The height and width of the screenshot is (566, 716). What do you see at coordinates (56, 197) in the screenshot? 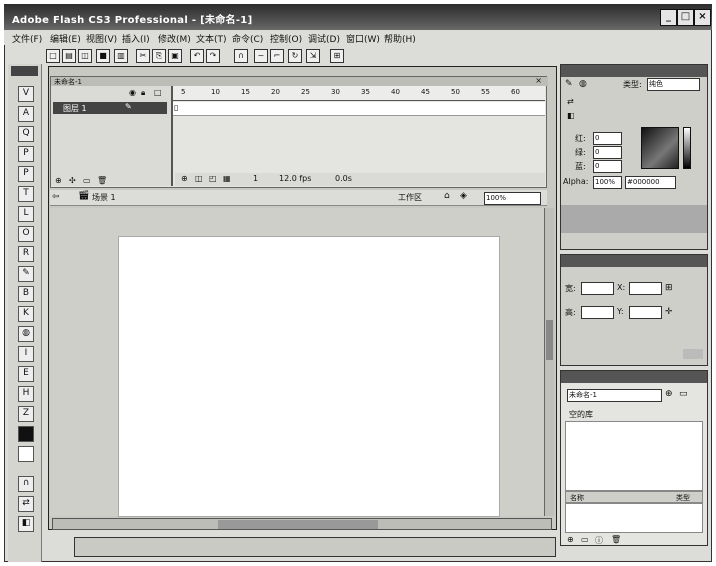
I see `back-arrow-icon: ⇦` at bounding box center [56, 197].